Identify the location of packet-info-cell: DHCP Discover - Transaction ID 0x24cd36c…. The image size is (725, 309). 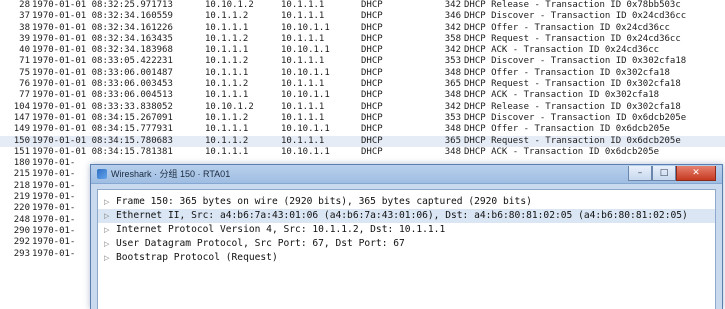
(575, 16).